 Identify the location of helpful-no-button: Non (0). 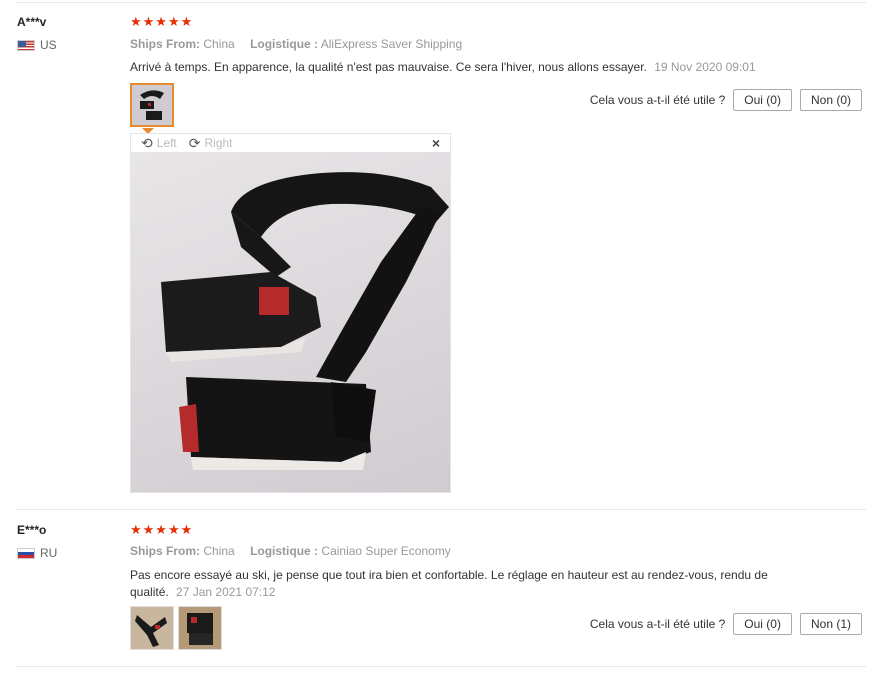
(830, 100).